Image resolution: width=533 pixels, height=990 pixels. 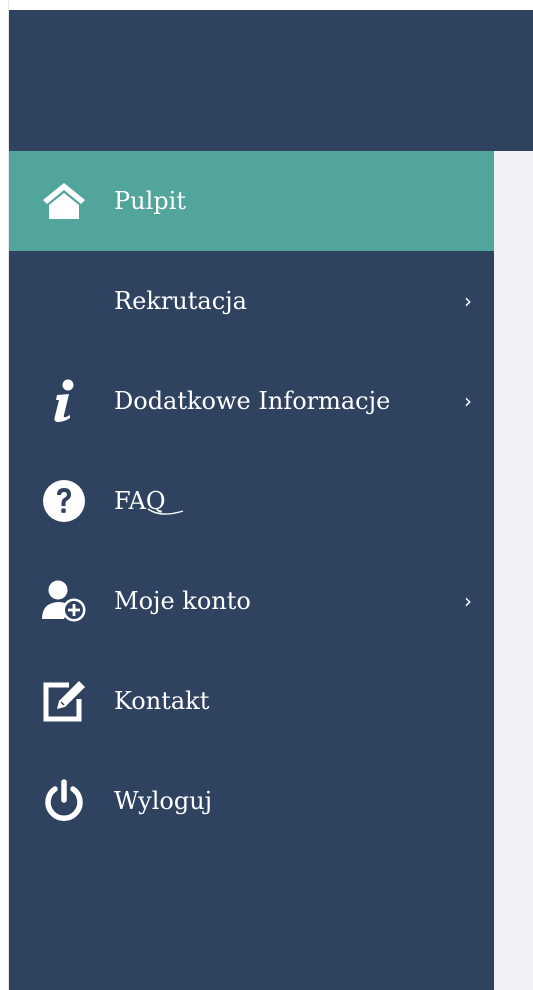 What do you see at coordinates (182, 601) in the screenshot?
I see `sidebar-item-label: Moje konto` at bounding box center [182, 601].